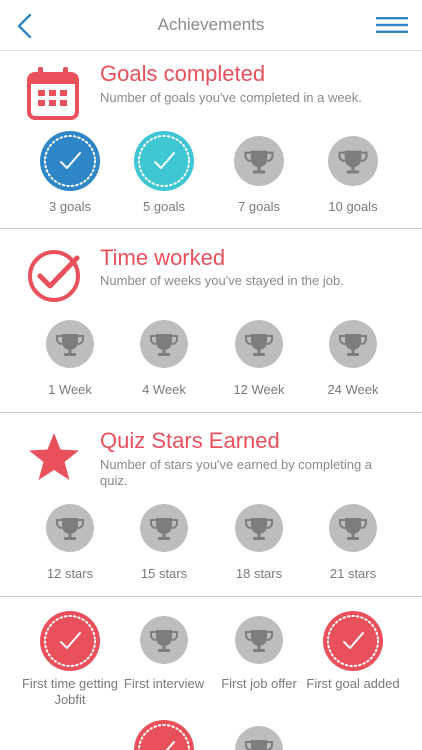  What do you see at coordinates (54, 459) in the screenshot?
I see `star-icon` at bounding box center [54, 459].